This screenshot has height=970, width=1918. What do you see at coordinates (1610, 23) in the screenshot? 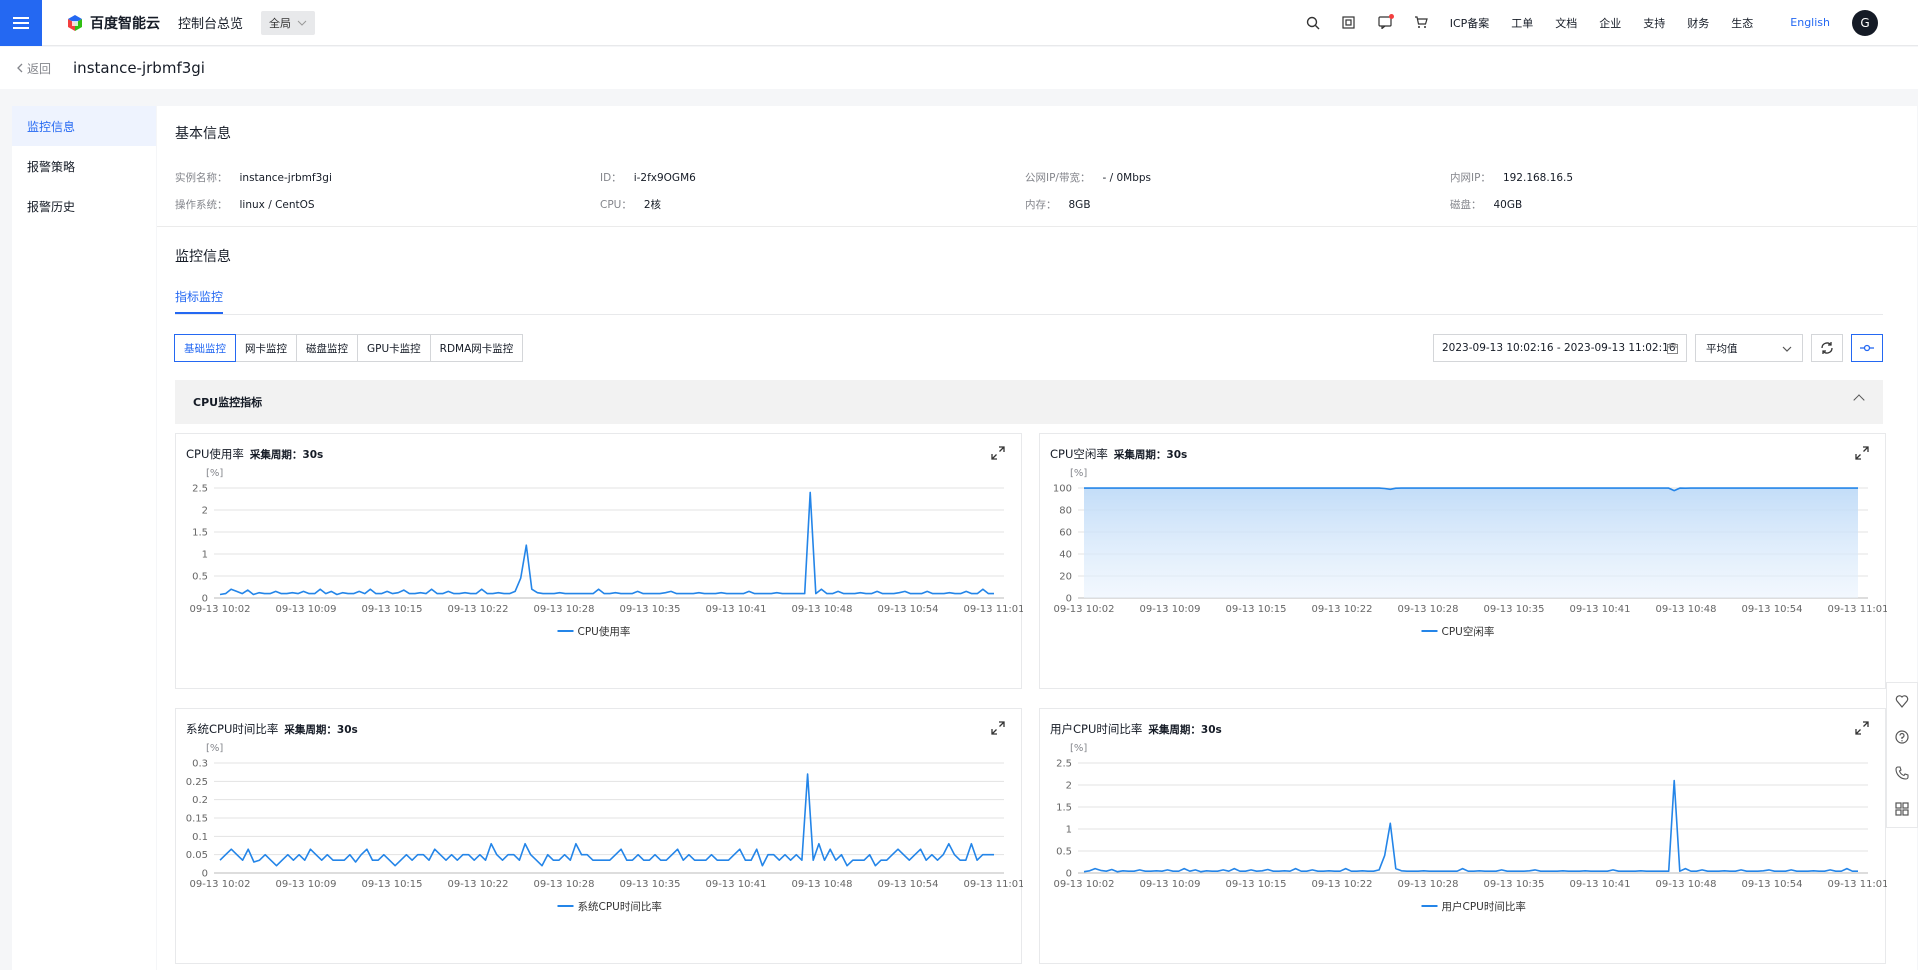
I see `nav-link-enterprise: 企业` at bounding box center [1610, 23].